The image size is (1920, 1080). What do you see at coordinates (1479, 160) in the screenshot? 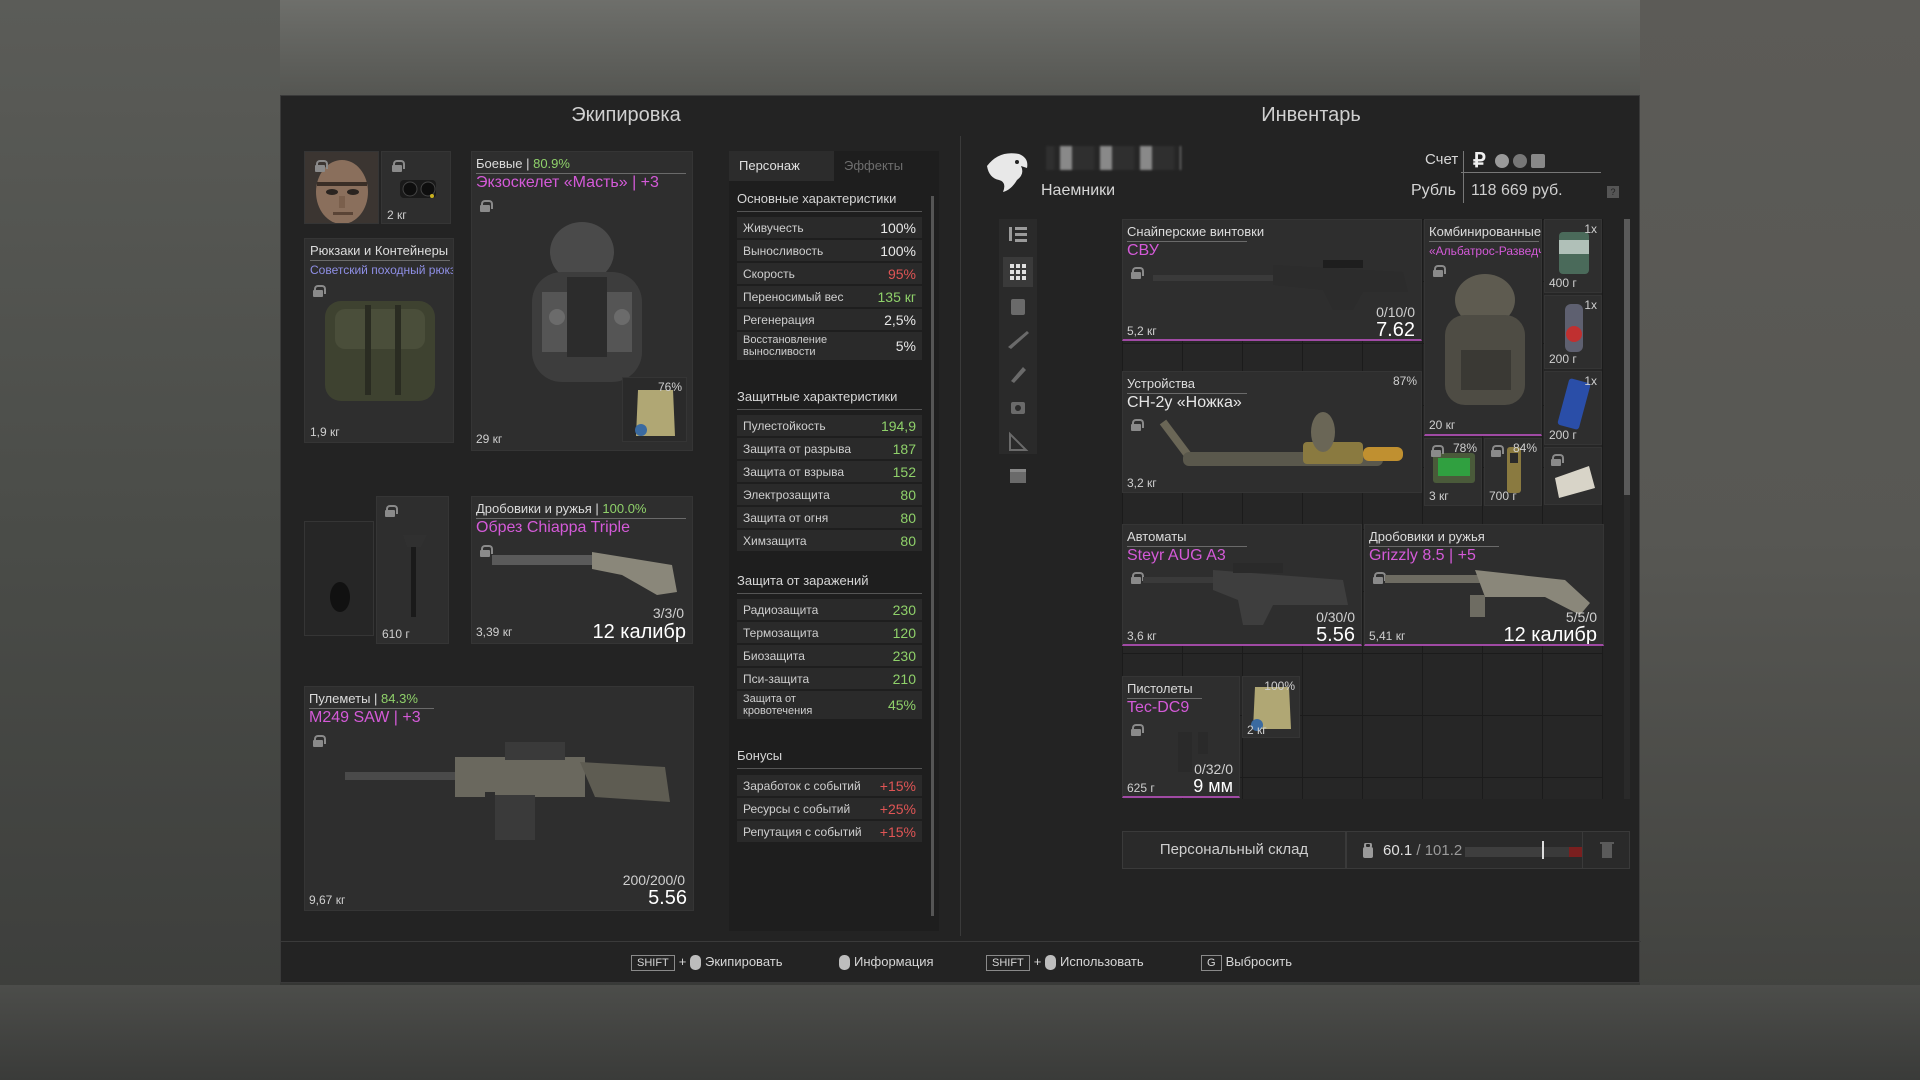
I see `ruble-icon: ₽` at bounding box center [1479, 160].